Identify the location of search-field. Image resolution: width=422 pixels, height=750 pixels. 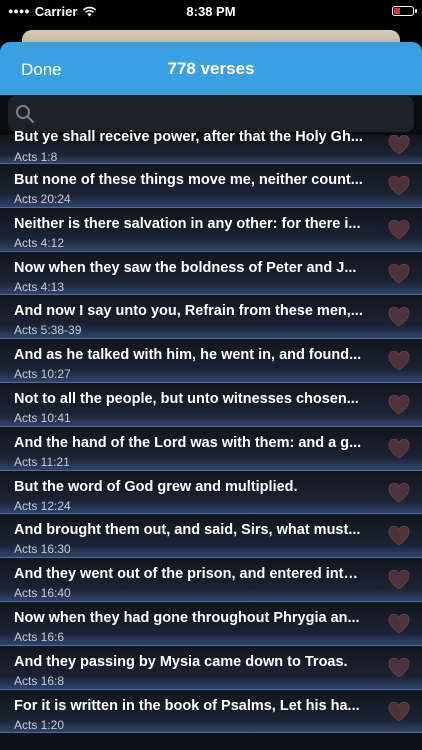
(211, 114).